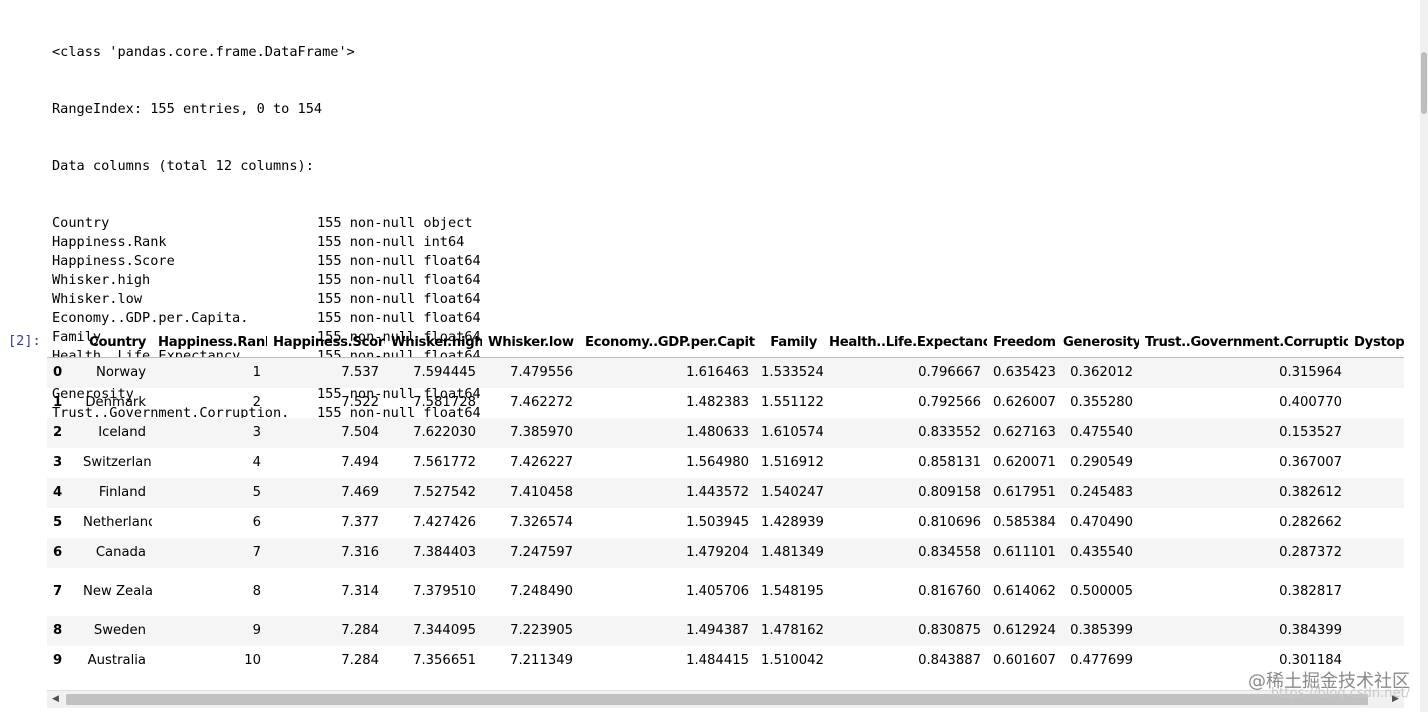  Describe the element at coordinates (949, 522) in the screenshot. I see `table-cell: 0.810696` at that location.